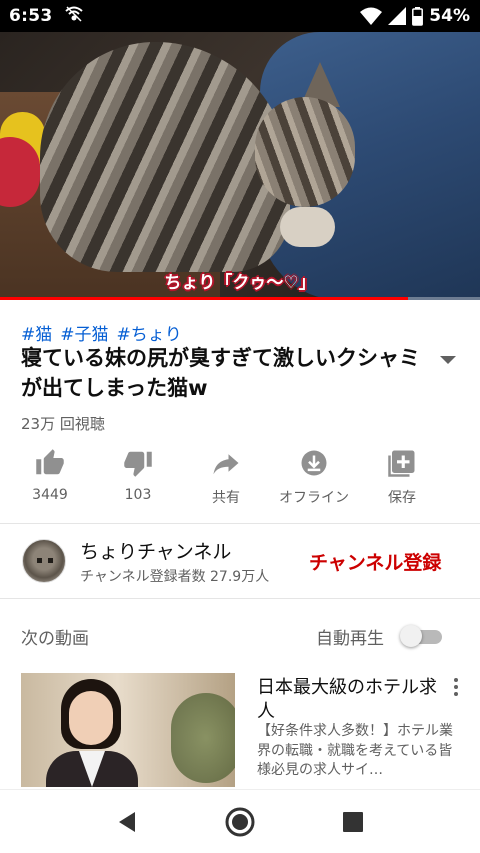  Describe the element at coordinates (127, 822) in the screenshot. I see `back-icon` at that location.